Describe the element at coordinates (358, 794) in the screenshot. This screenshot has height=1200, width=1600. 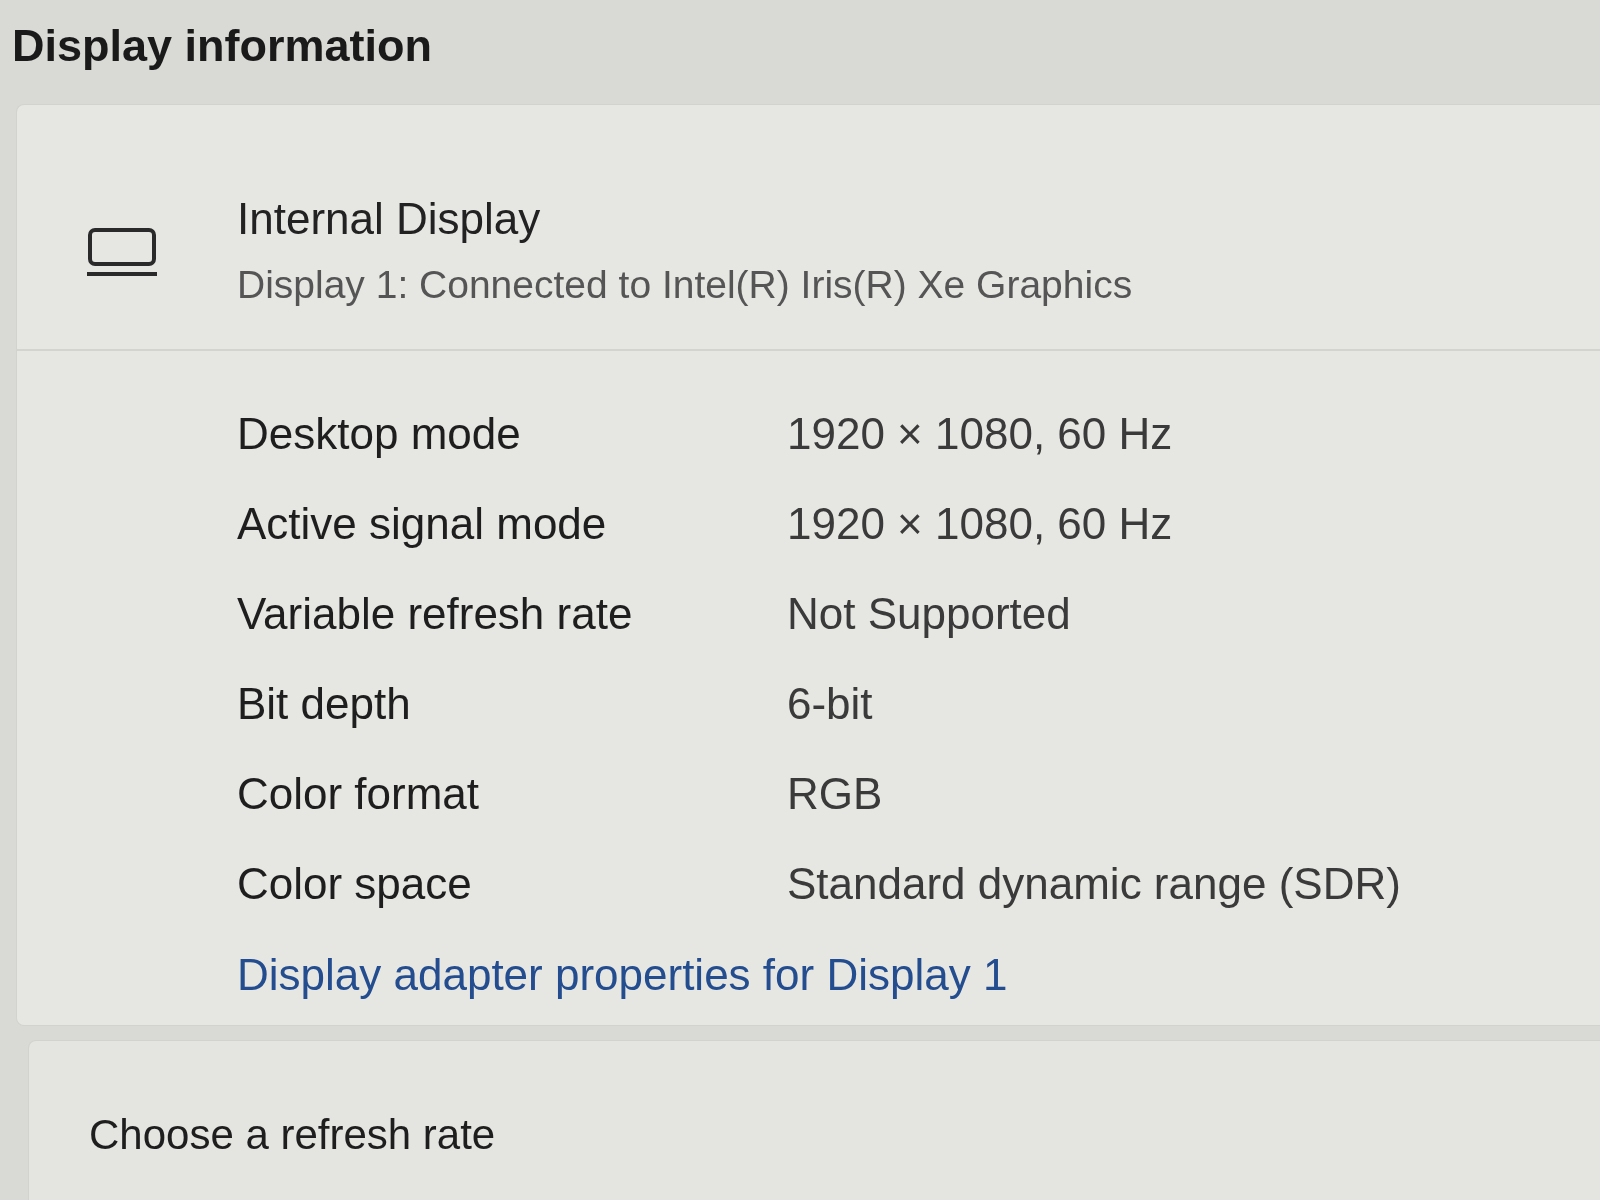
I see `property-label: Color format` at that location.